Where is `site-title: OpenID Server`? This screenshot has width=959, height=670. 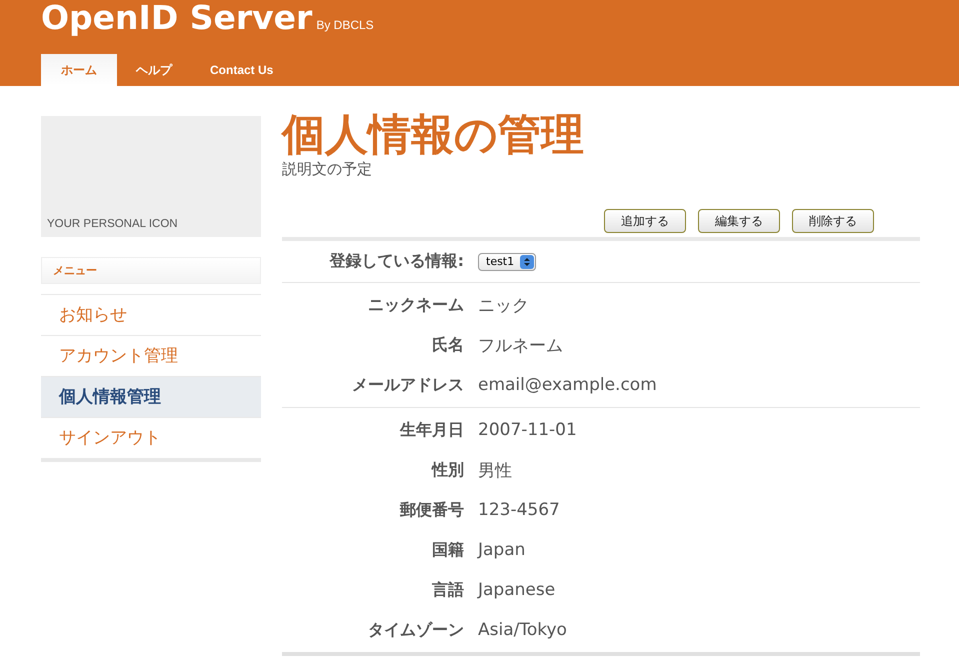
site-title: OpenID Server is located at coordinates (176, 18).